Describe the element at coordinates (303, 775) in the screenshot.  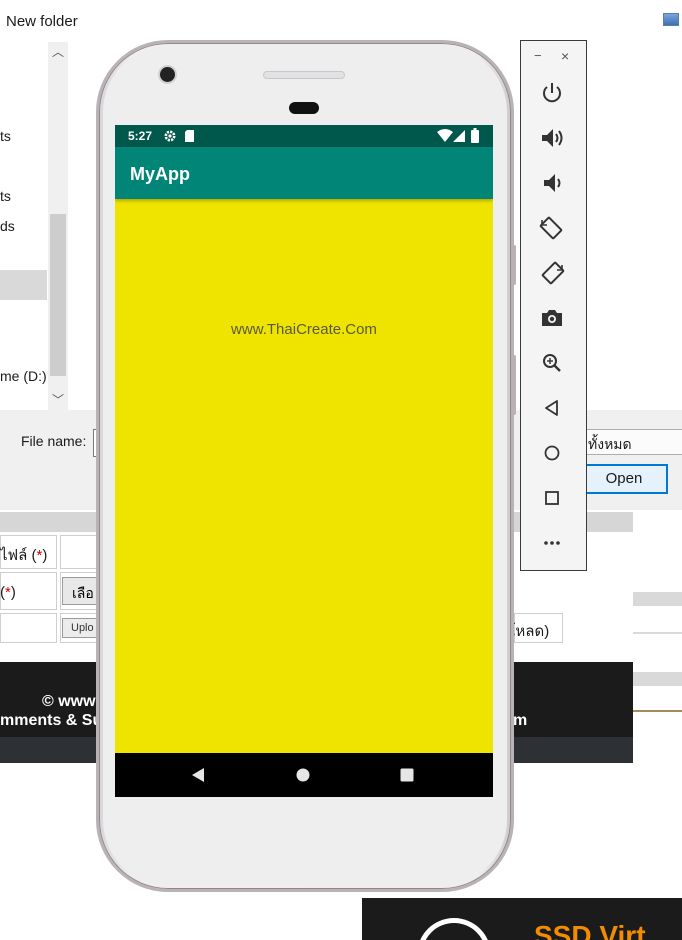
I see `nav-home-icon` at that location.